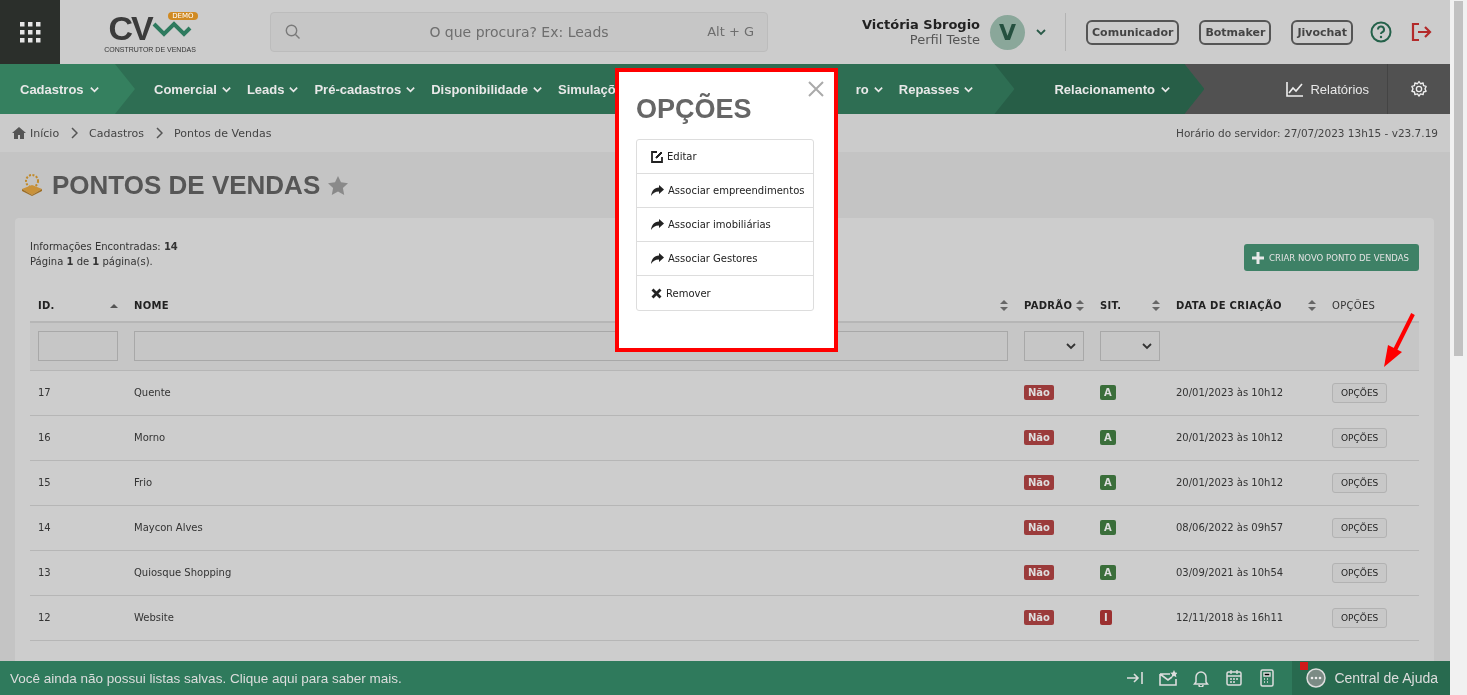 This screenshot has width=1467, height=695. Describe the element at coordinates (1111, 305) in the screenshot. I see `column-header: SIT.` at that location.